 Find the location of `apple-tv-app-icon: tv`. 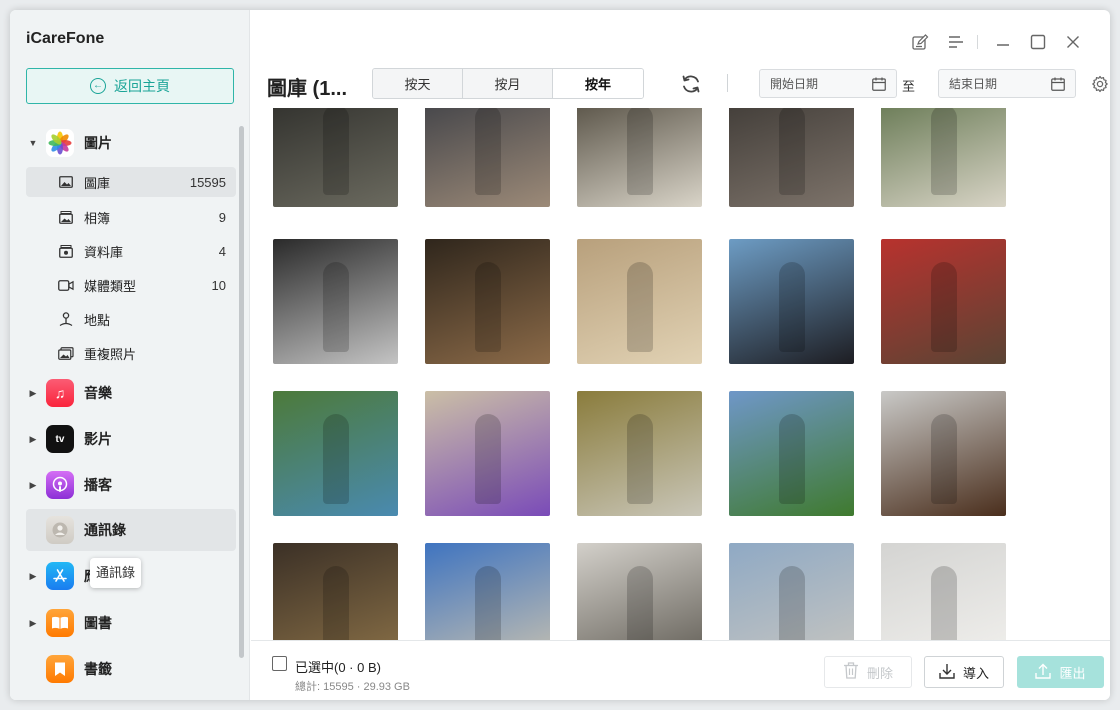

apple-tv-app-icon: tv is located at coordinates (60, 439).